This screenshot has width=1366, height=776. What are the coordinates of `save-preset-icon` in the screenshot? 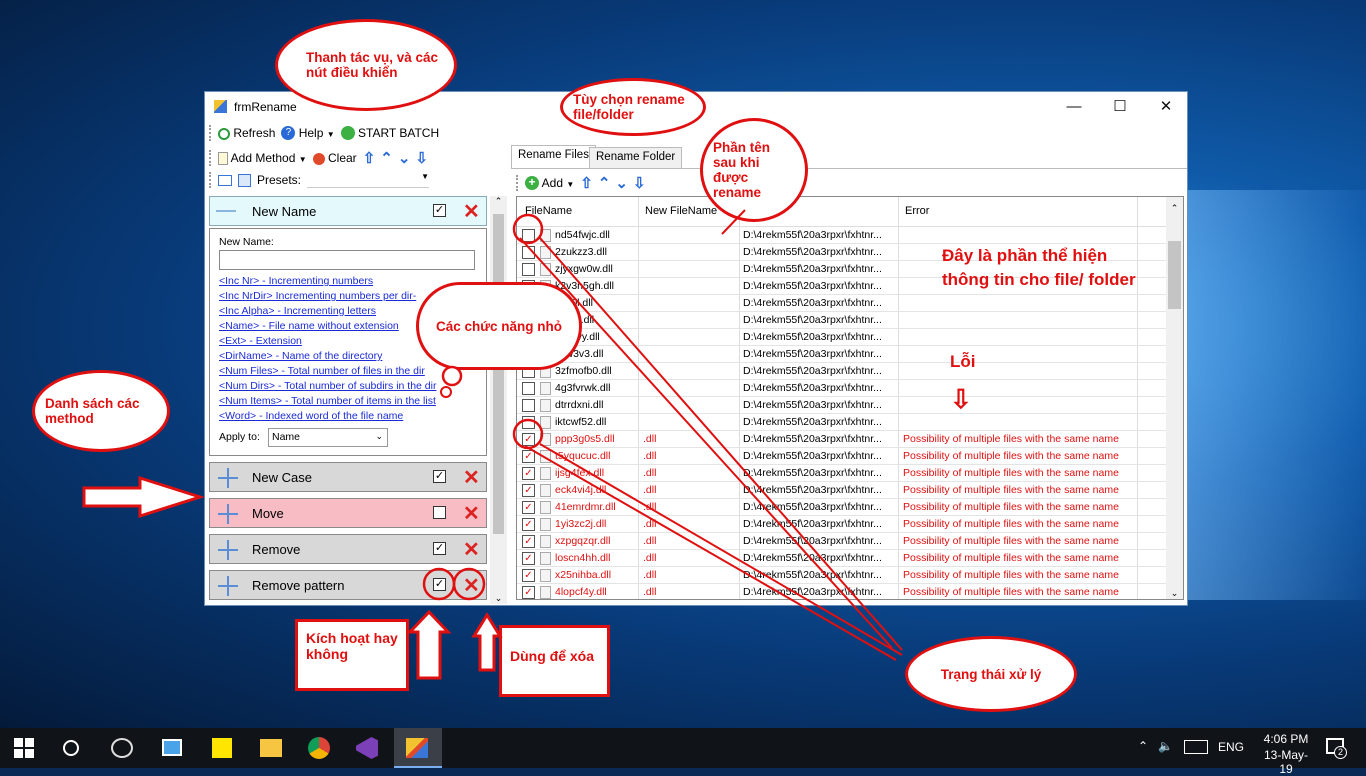 It's located at (244, 180).